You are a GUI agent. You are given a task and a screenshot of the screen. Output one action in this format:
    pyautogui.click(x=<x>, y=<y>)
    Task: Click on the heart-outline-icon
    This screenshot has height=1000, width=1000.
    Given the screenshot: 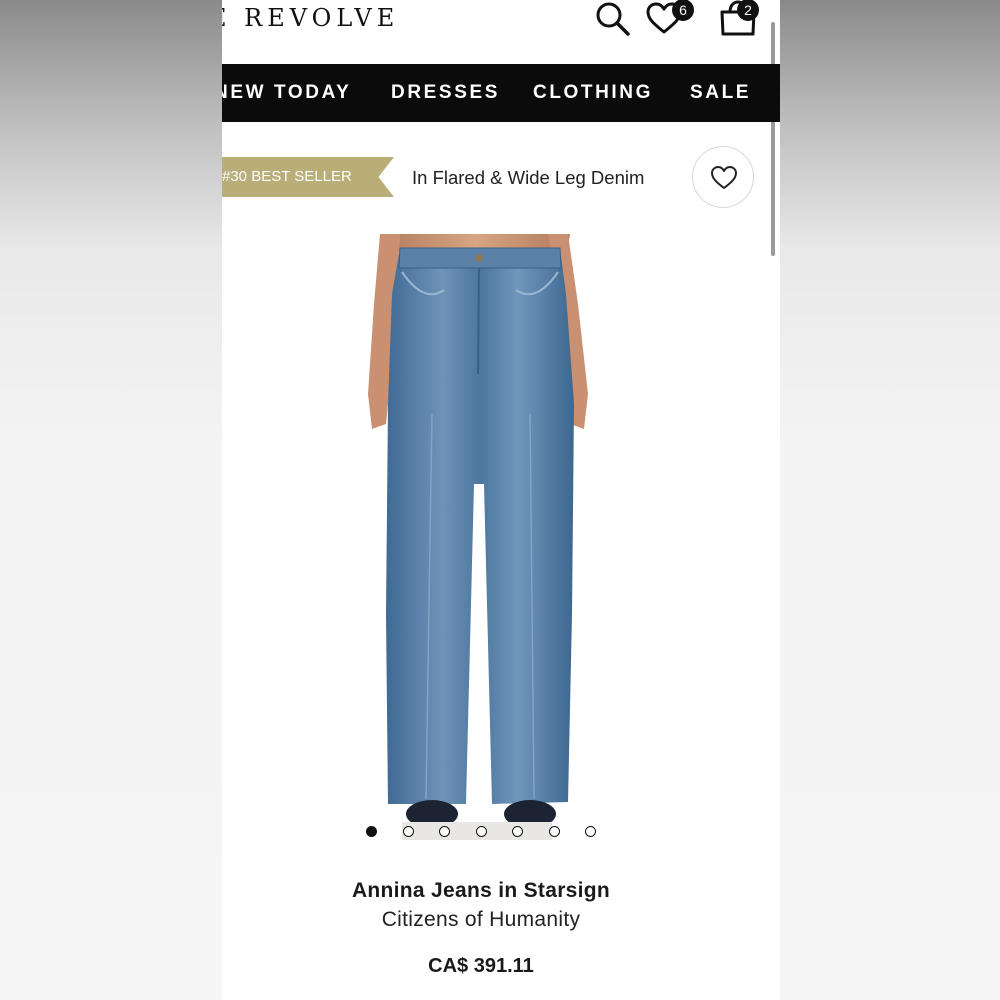 What is the action you would take?
    pyautogui.click(x=724, y=177)
    